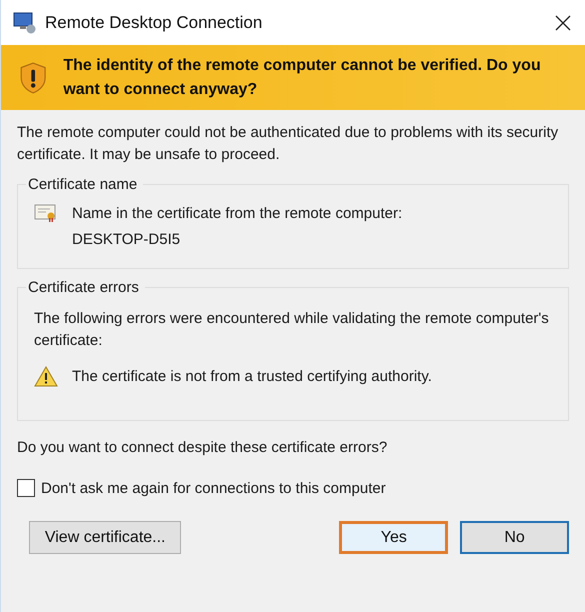 The width and height of the screenshot is (585, 612). What do you see at coordinates (393, 537) in the screenshot?
I see `dialog-button: Yes` at bounding box center [393, 537].